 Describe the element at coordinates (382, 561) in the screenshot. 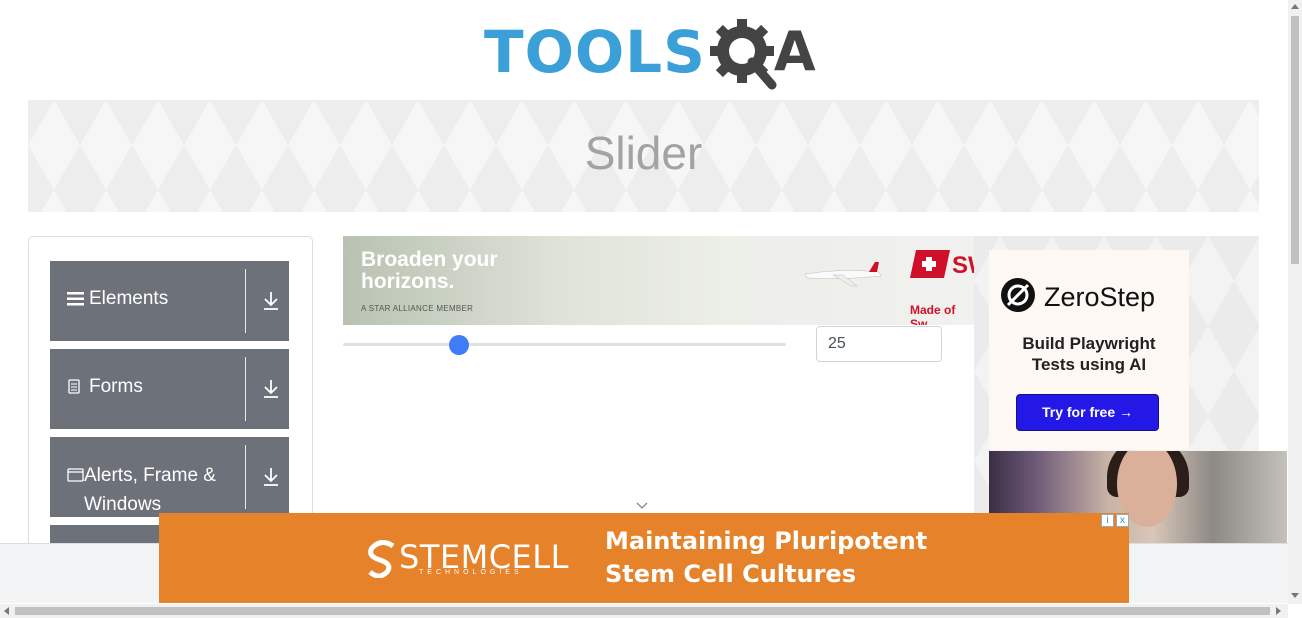

I see `stemcell-logo-icon` at that location.